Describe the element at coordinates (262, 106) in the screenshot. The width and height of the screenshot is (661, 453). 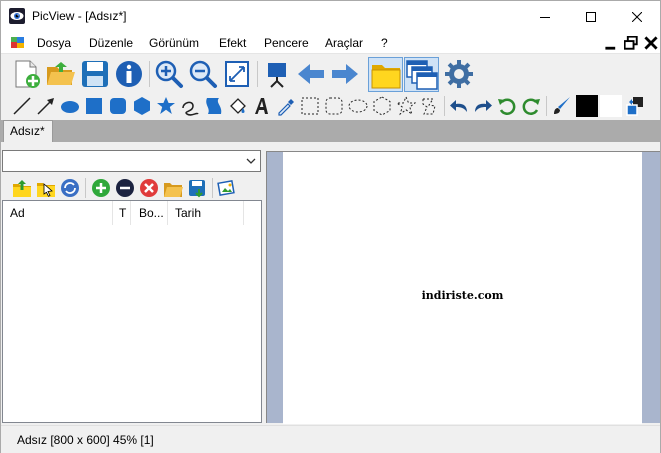
I see `text-tool` at that location.